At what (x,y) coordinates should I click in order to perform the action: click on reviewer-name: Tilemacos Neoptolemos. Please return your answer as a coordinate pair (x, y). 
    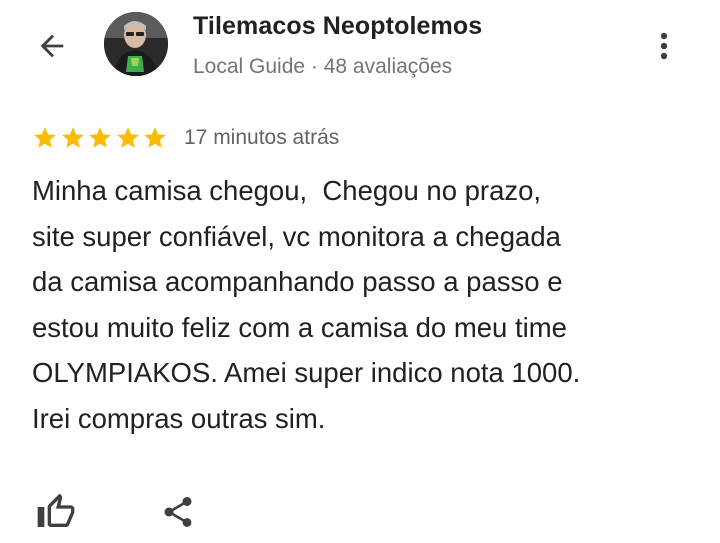
    Looking at the image, I should click on (337, 26).